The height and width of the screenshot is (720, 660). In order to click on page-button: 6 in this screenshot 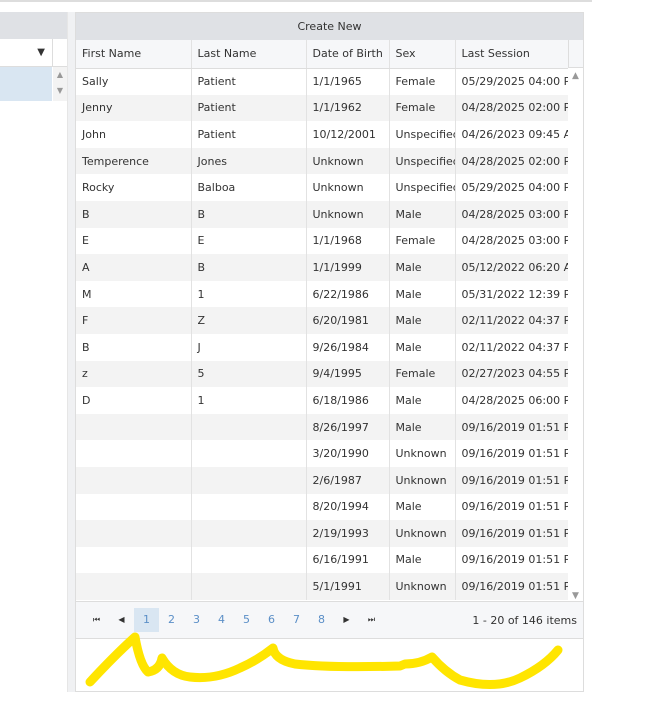, I will do `click(271, 620)`.